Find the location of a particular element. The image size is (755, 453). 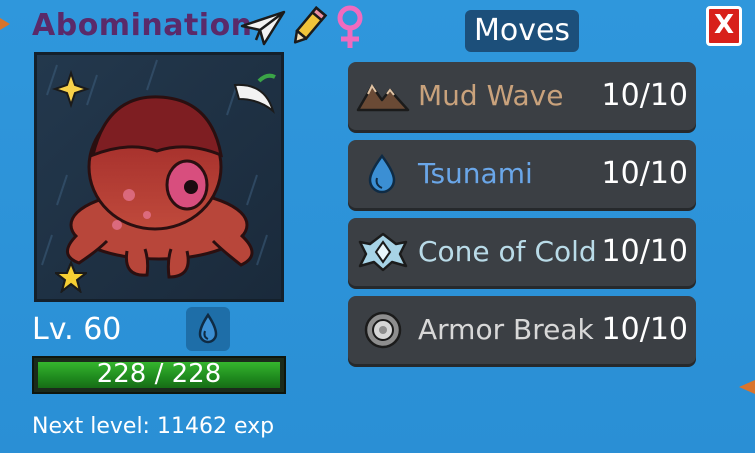

star-icon is located at coordinates (71, 277).